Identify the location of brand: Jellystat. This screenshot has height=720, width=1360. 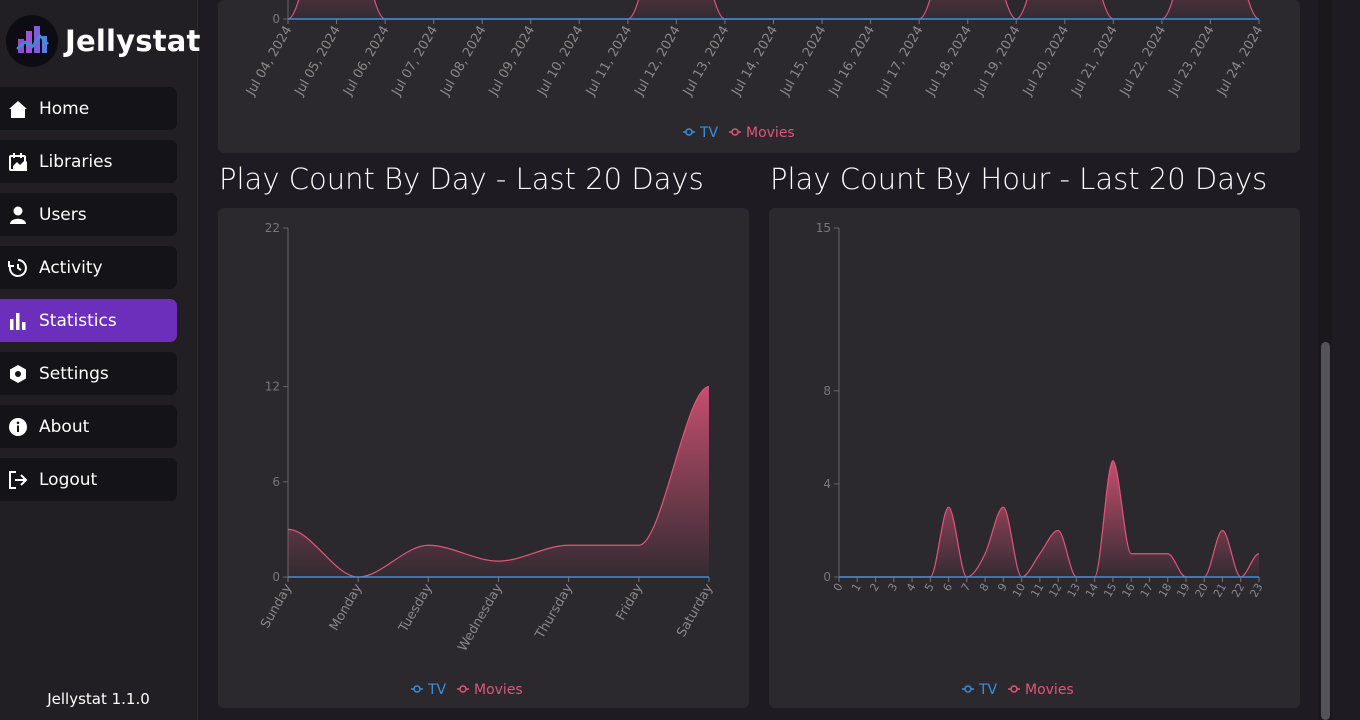
(103, 41).